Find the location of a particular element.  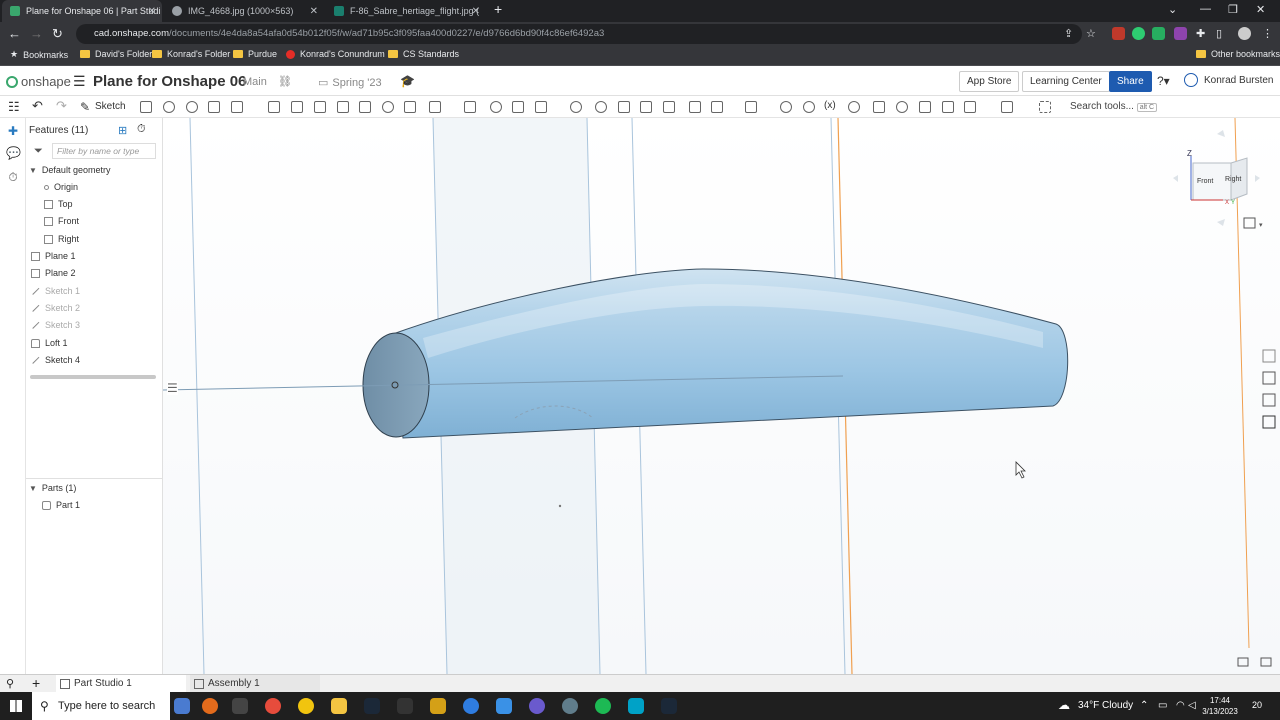

split-icon is located at coordinates (518, 107).